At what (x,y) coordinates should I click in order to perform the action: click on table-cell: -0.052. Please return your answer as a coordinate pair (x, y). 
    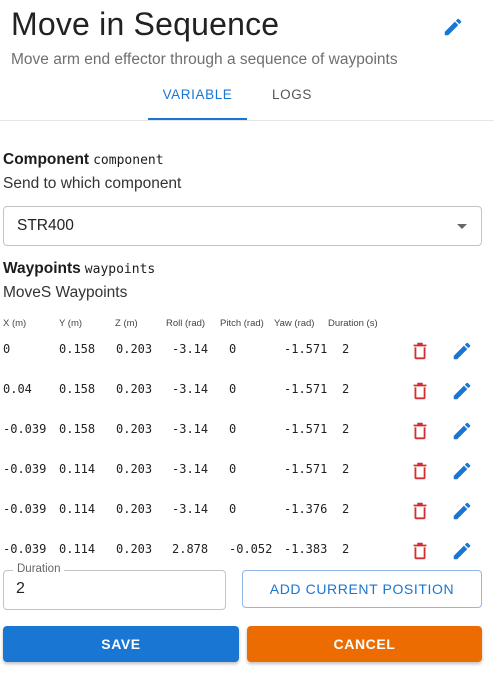
    Looking at the image, I should click on (251, 549).